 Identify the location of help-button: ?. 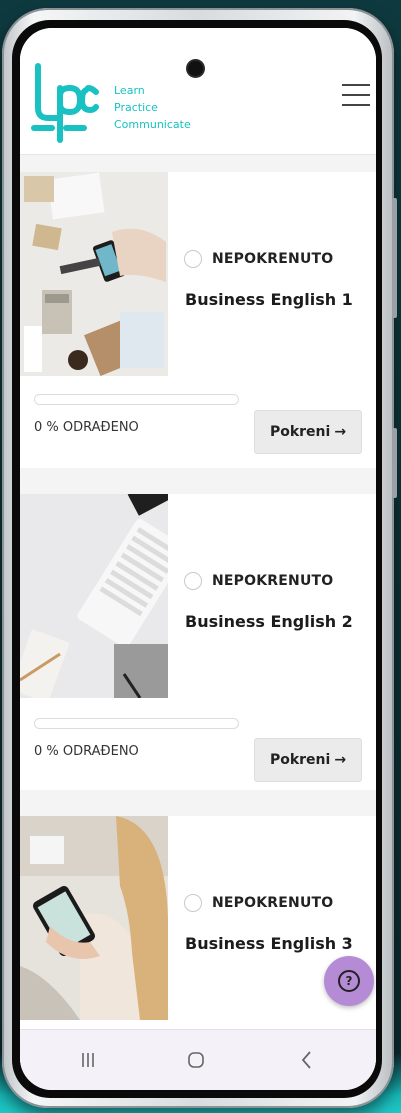
(349, 981).